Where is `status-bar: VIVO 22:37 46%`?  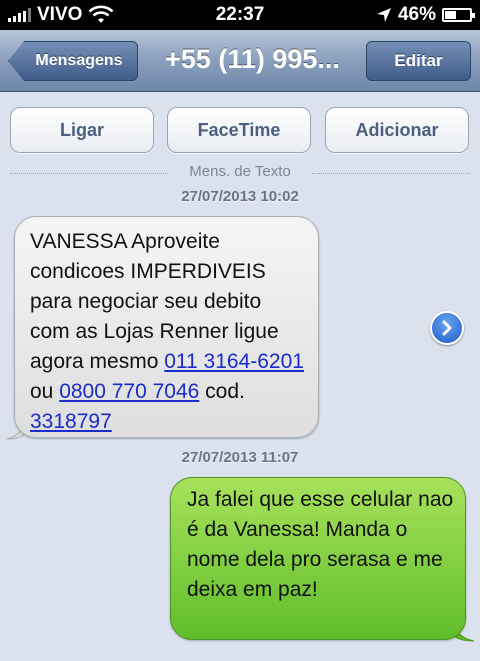 status-bar: VIVO 22:37 46% is located at coordinates (240, 15).